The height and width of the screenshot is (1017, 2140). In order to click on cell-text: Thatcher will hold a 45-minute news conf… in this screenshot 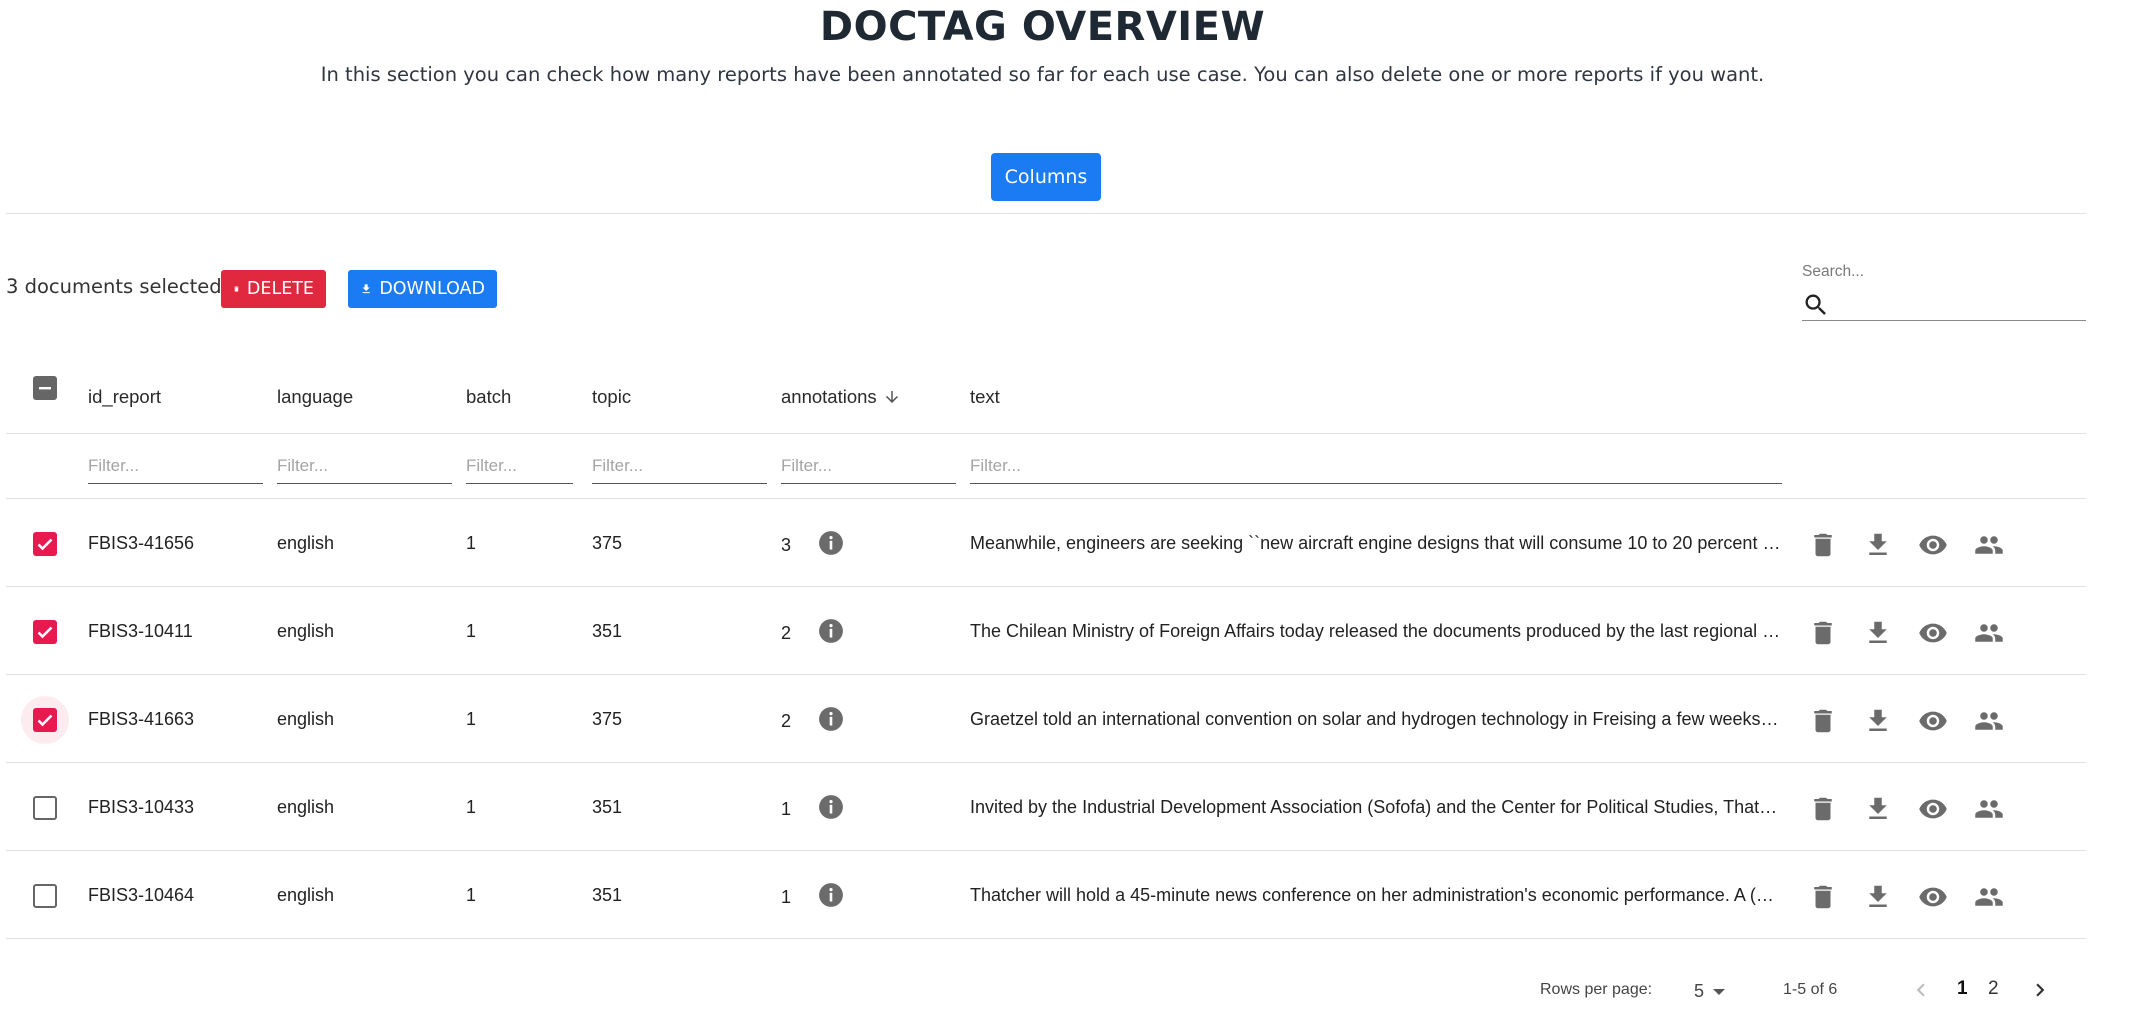, I will do `click(1376, 895)`.